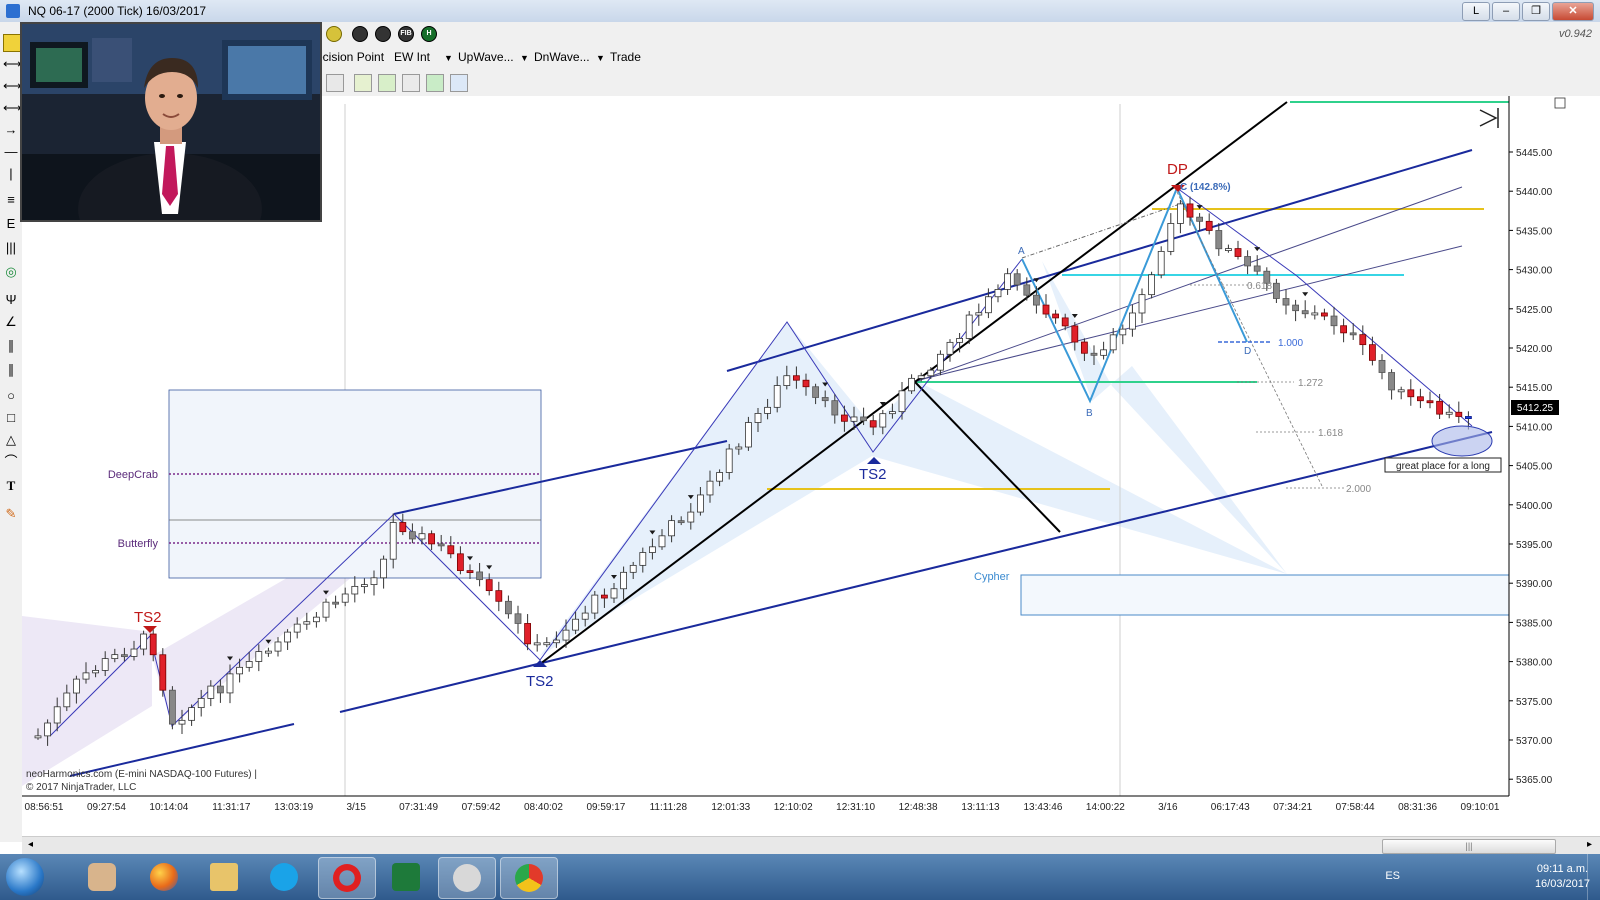 The height and width of the screenshot is (900, 1600). What do you see at coordinates (529, 878) in the screenshot?
I see `taskbar-app-chrome` at bounding box center [529, 878].